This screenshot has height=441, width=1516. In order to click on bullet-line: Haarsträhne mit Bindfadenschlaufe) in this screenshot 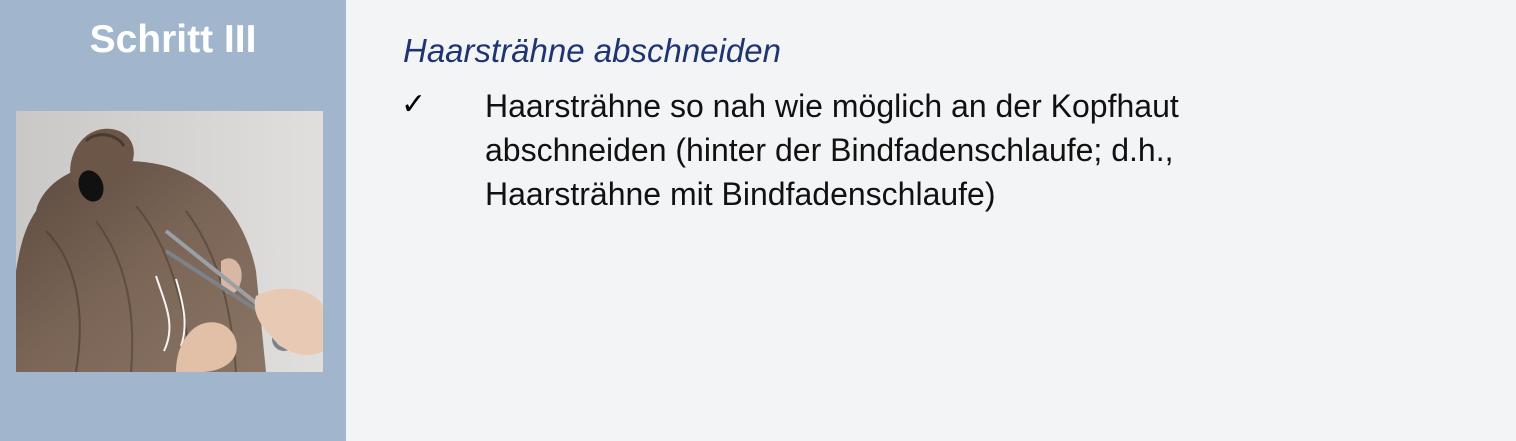, I will do `click(740, 194)`.